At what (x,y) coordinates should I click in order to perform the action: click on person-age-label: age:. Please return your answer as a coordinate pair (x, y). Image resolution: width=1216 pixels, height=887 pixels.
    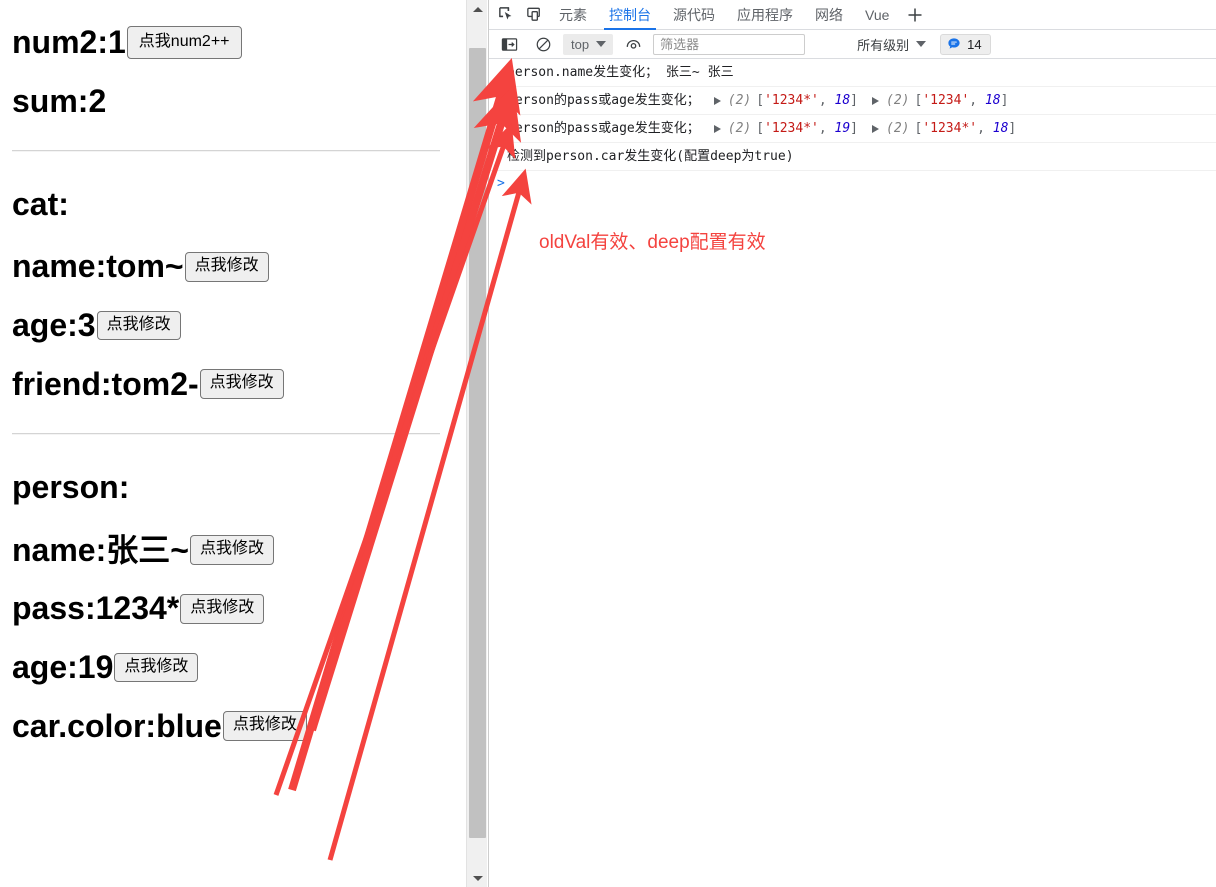
    Looking at the image, I should click on (45, 667).